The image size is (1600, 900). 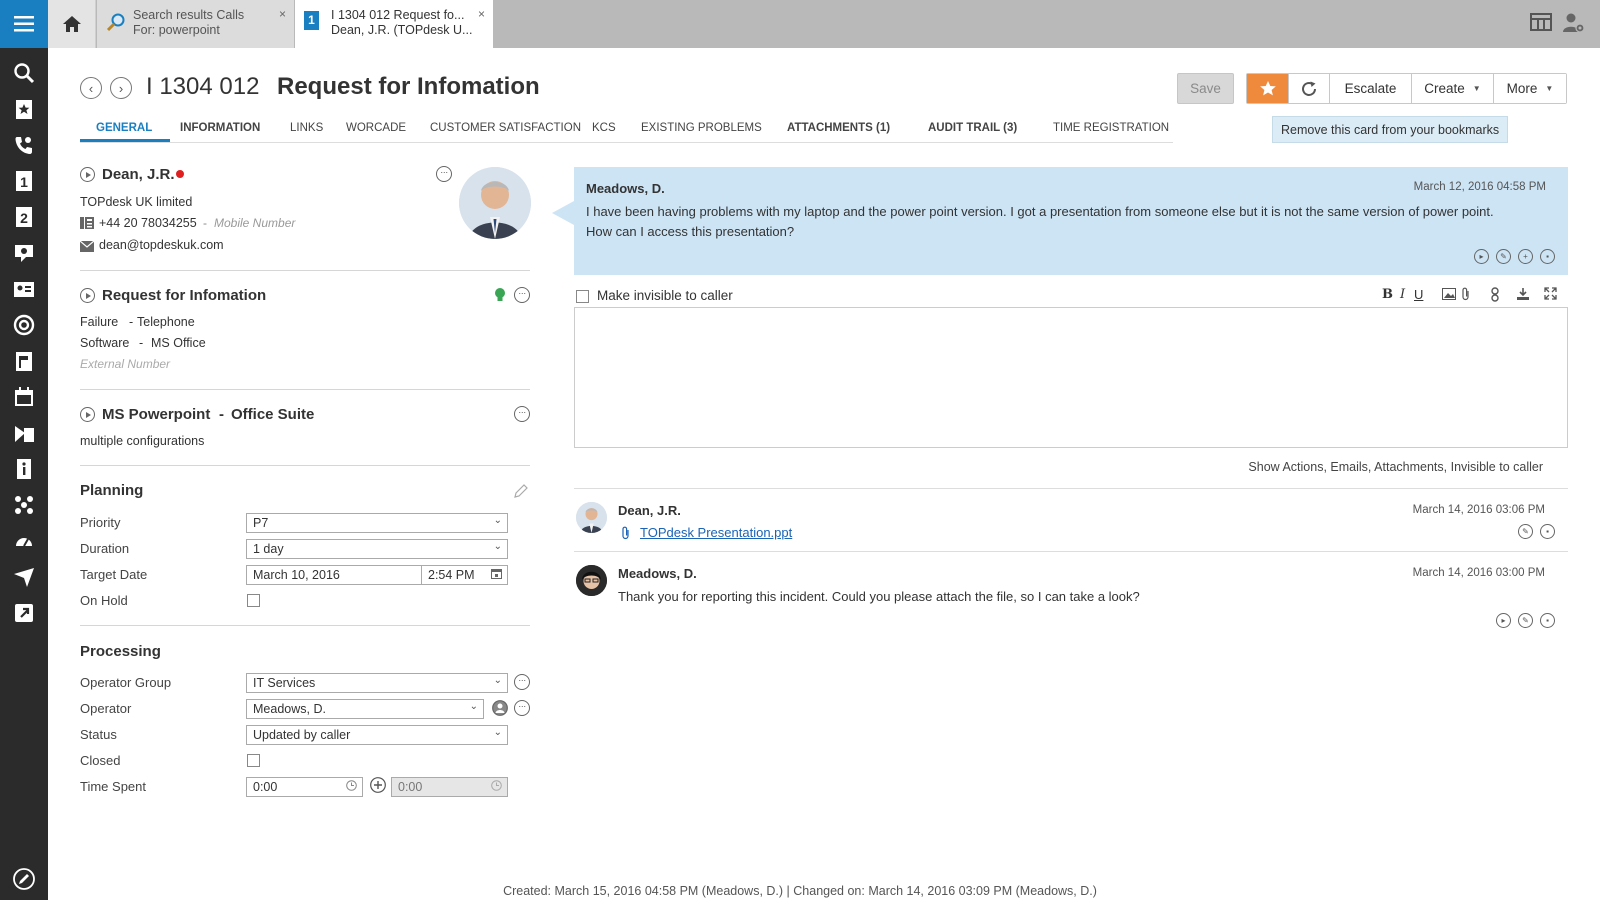 I want to click on persons-card-icon, so click(x=24, y=289).